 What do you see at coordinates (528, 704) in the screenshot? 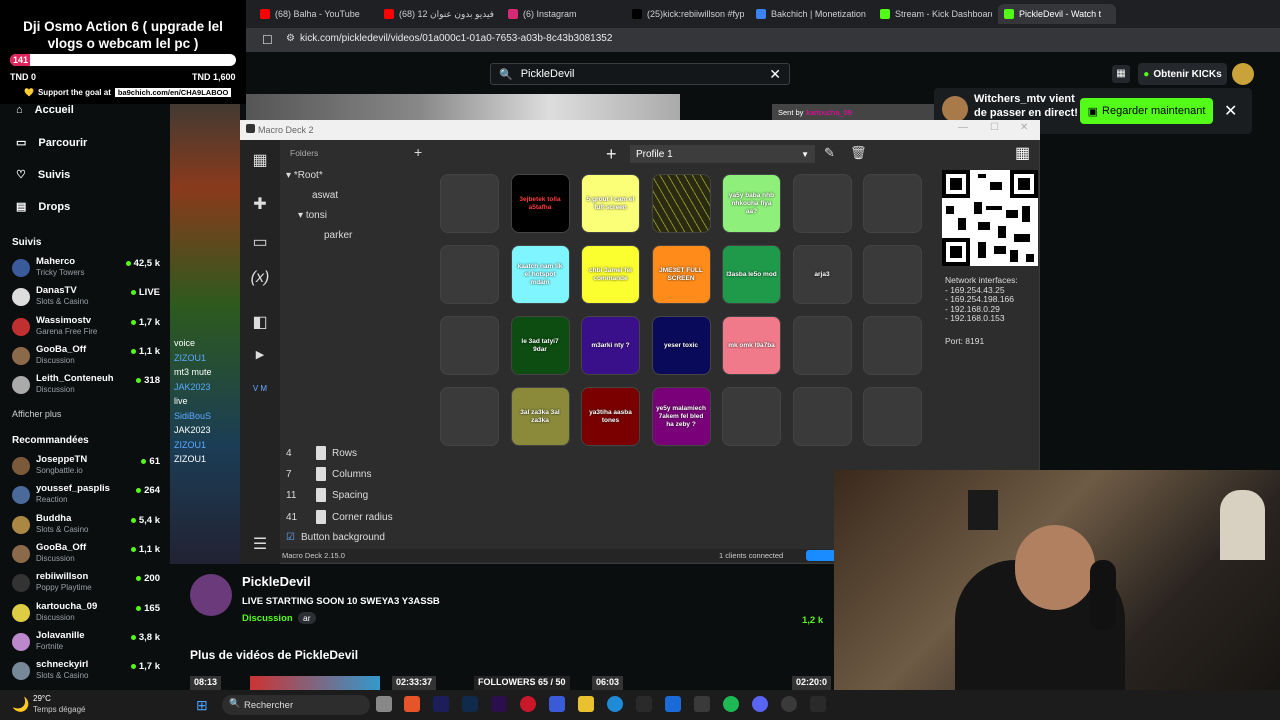
I see `opera-icon` at bounding box center [528, 704].